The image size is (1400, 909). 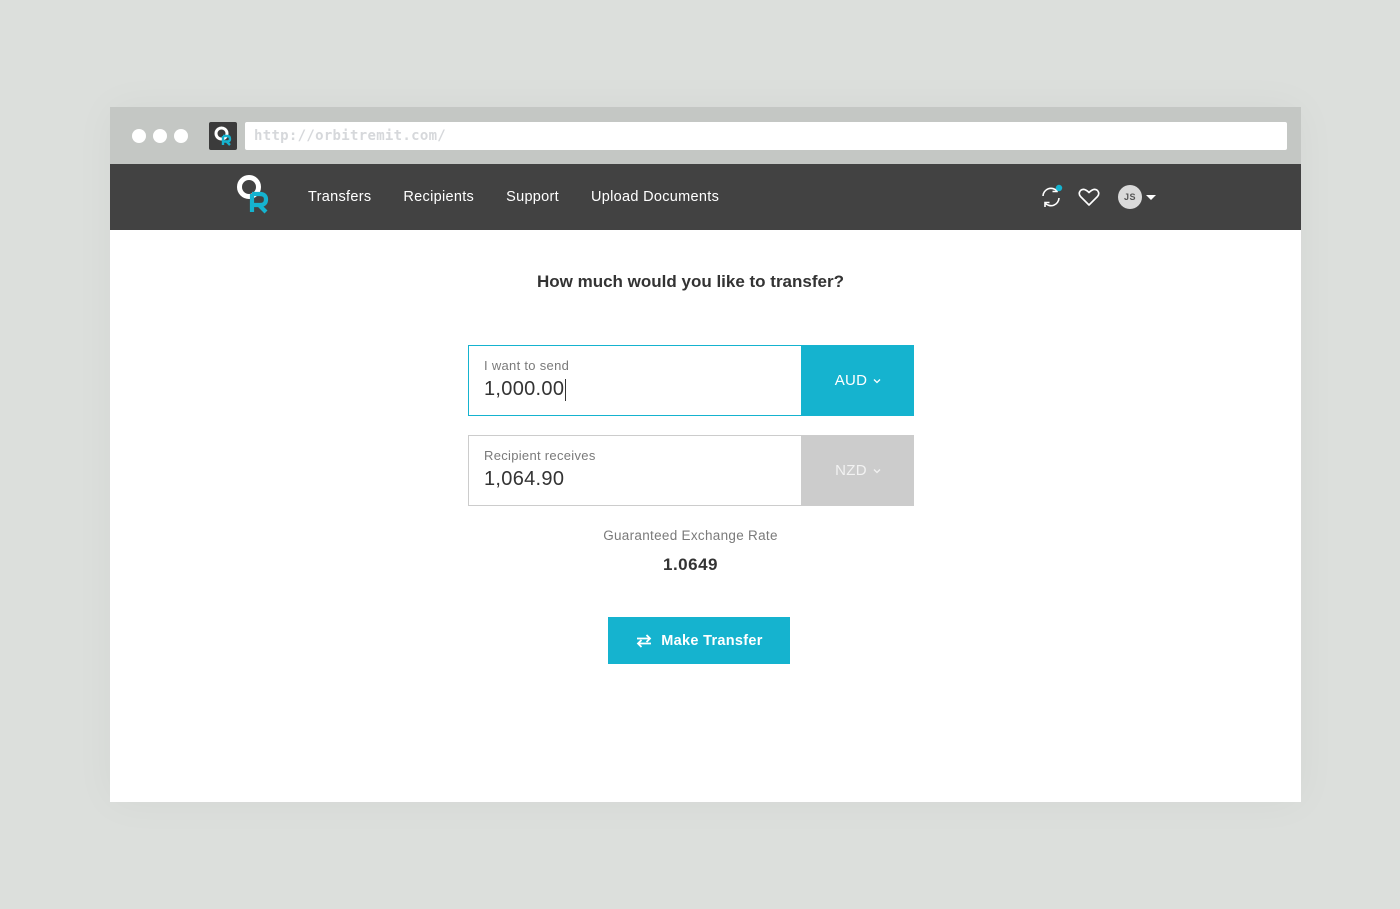 What do you see at coordinates (540, 455) in the screenshot?
I see `receive-amount-label: Recipient receives` at bounding box center [540, 455].